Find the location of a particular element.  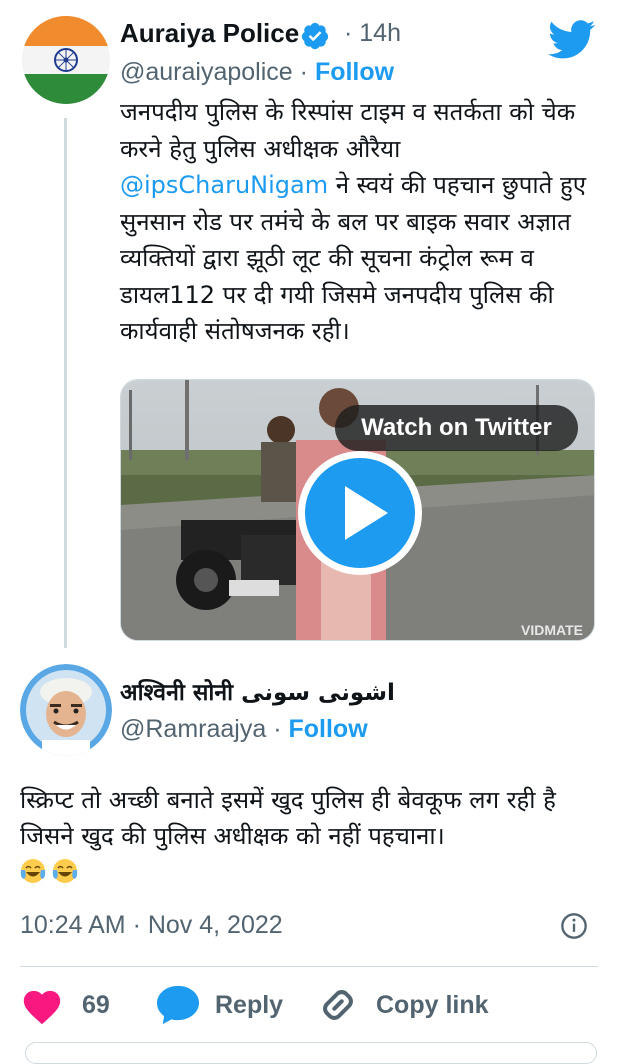

reply-handle-row: @Ramraajya · Follow is located at coordinates (244, 729).